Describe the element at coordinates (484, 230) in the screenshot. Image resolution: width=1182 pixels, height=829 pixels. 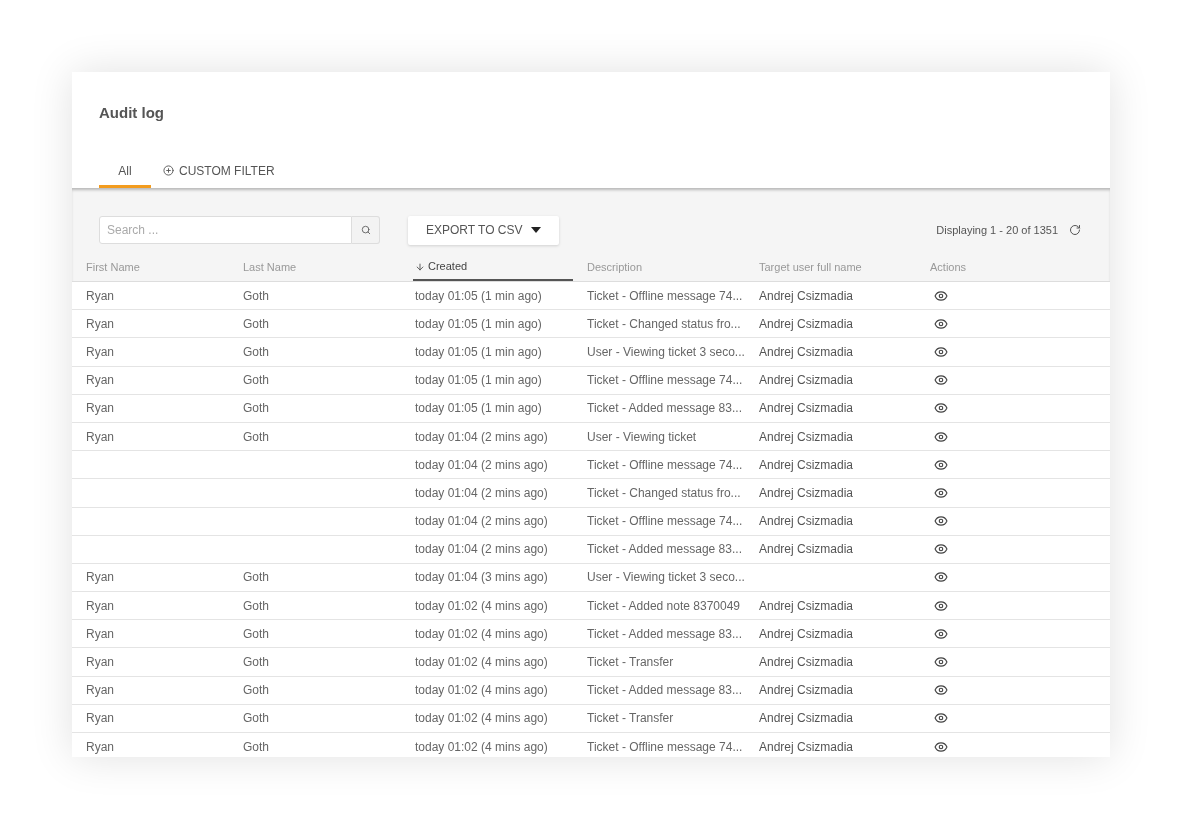
I see `export-button: EXPORT TO CSV` at that location.